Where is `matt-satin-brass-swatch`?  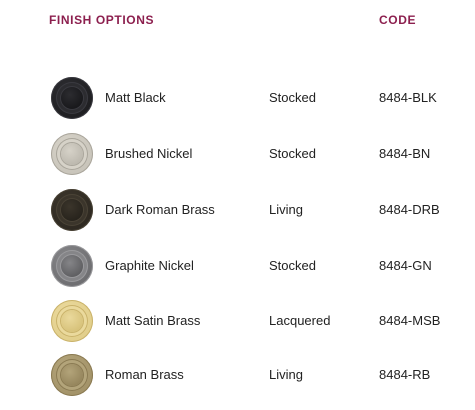 matt-satin-brass-swatch is located at coordinates (72, 321).